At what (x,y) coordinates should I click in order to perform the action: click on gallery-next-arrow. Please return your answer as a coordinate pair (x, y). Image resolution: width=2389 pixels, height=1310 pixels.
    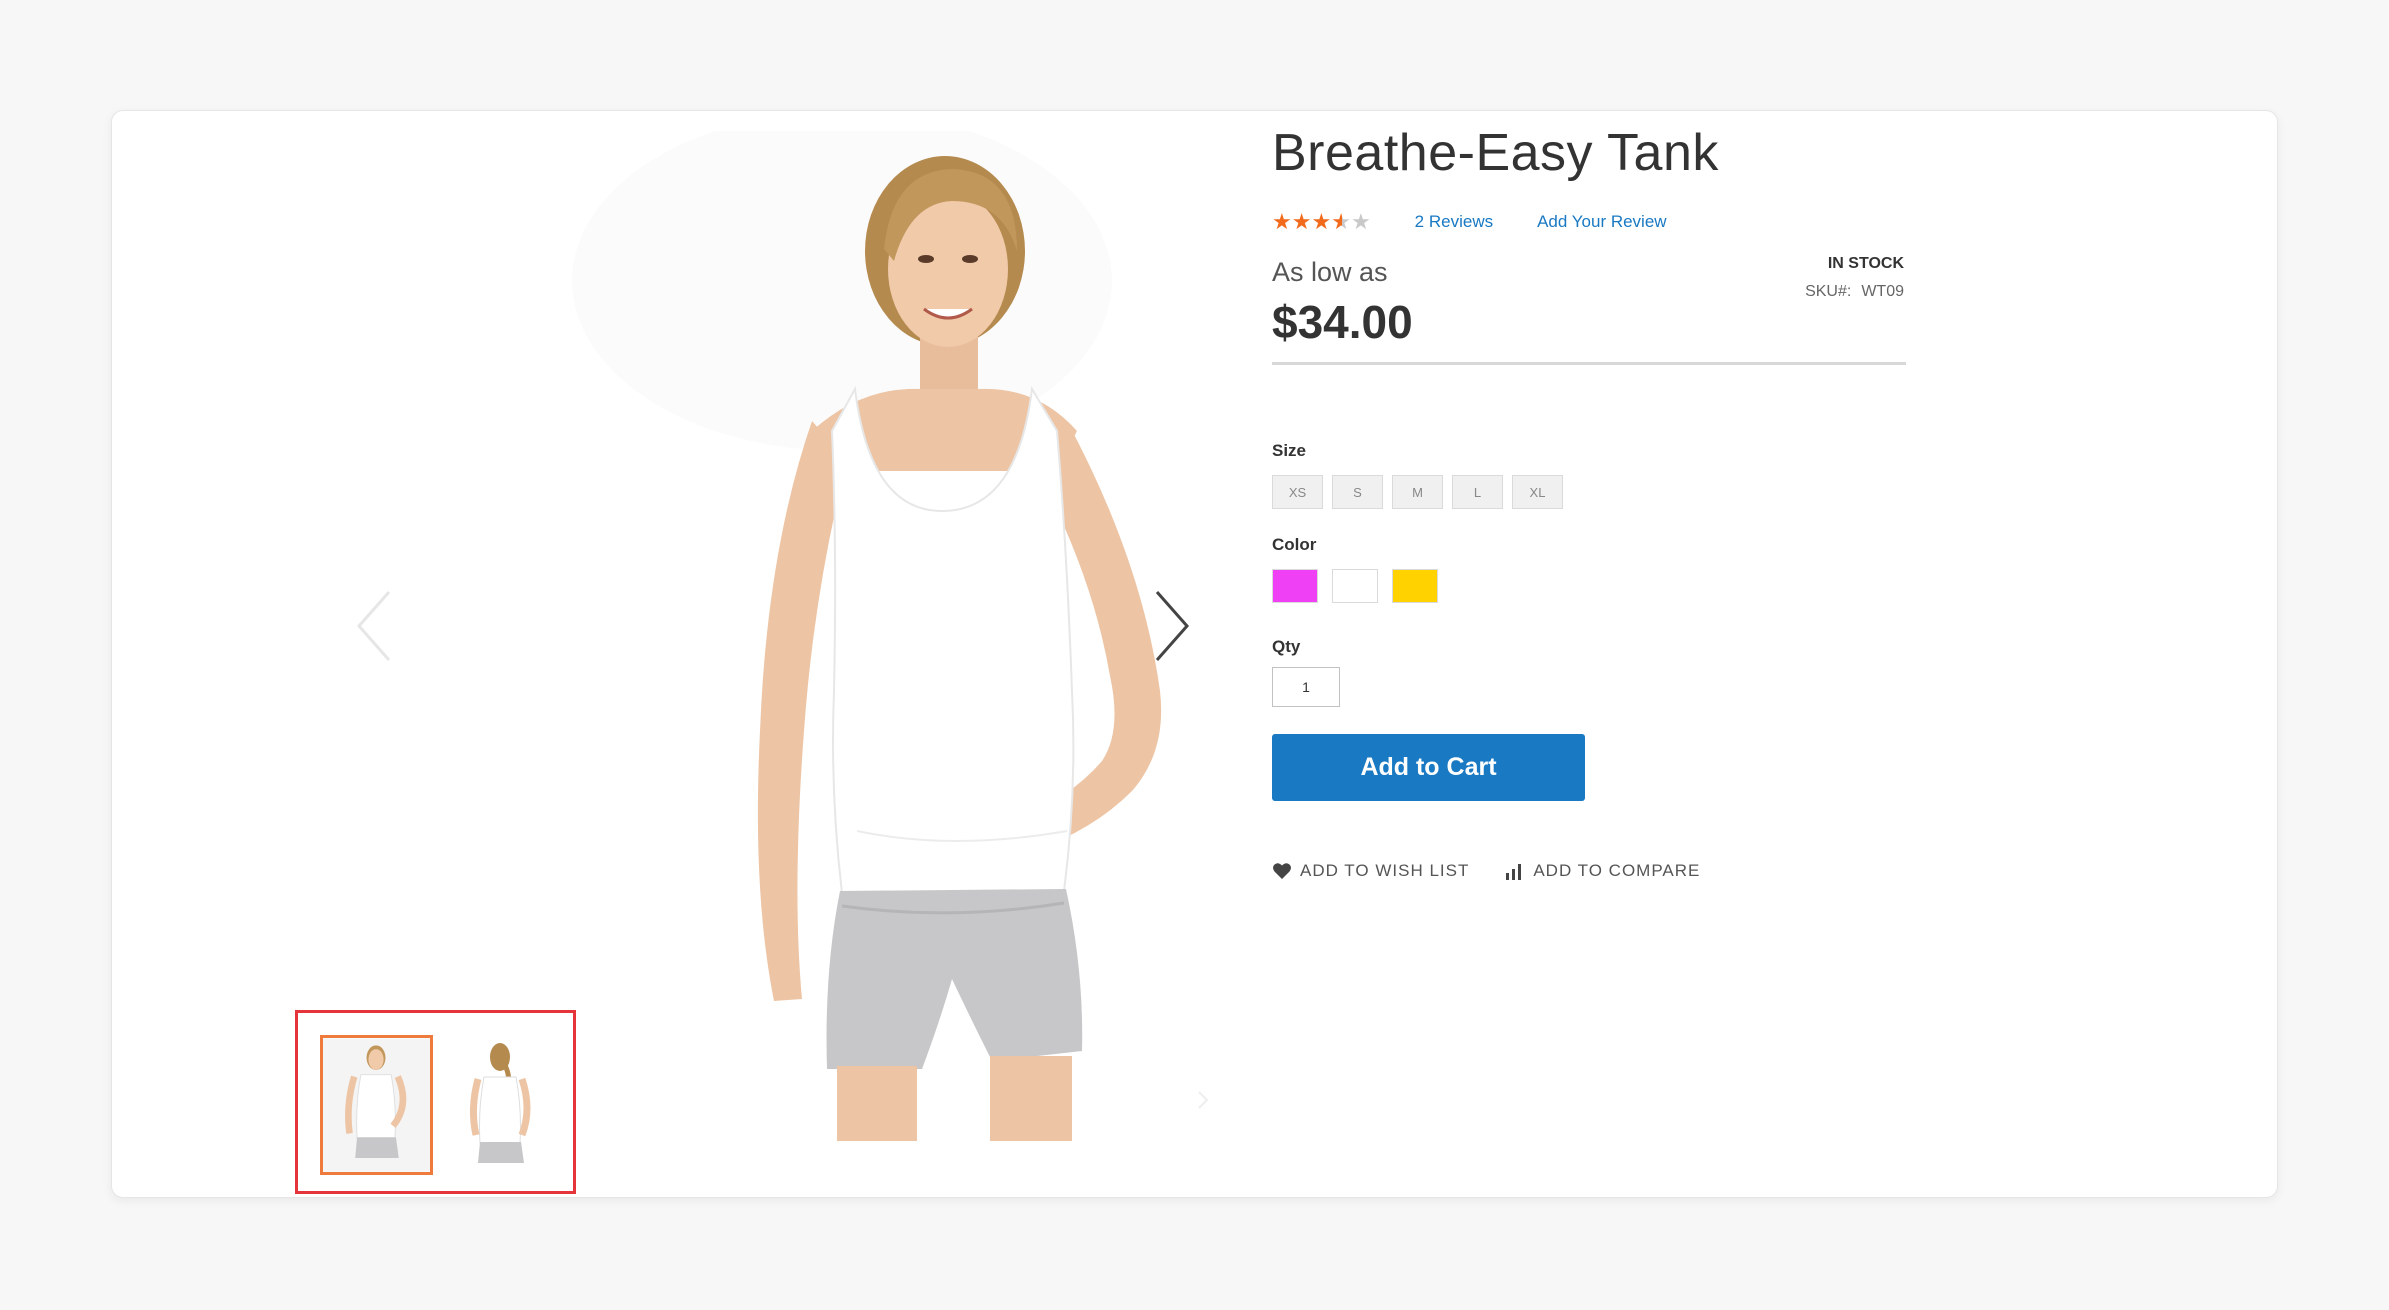
    Looking at the image, I should click on (1172, 626).